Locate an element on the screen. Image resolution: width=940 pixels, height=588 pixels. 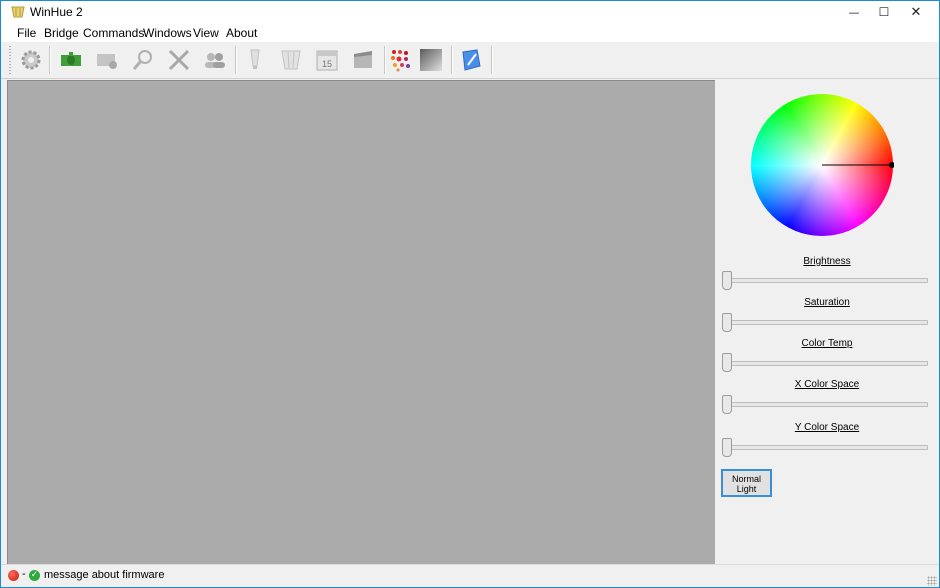
saturation-label: Saturation is located at coordinates (827, 302).